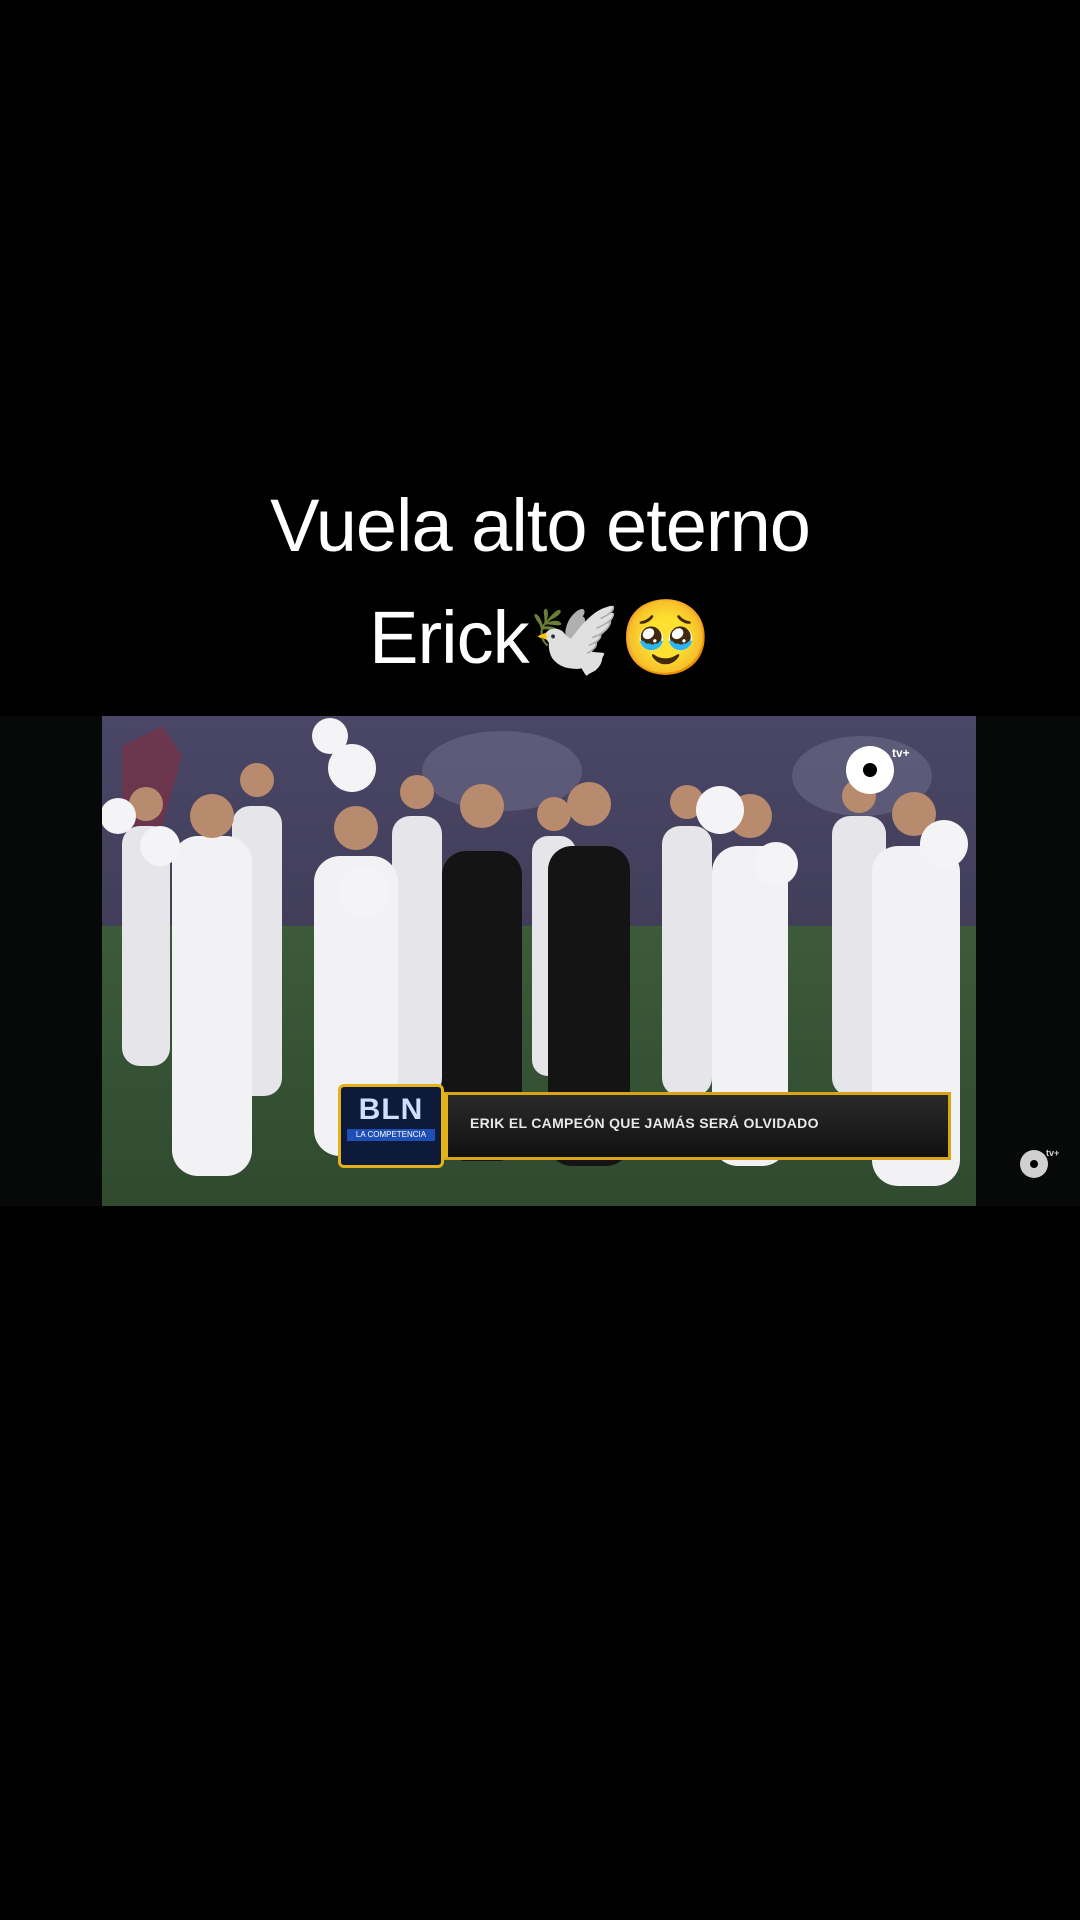 Image resolution: width=1080 pixels, height=1920 pixels. I want to click on watermark-suffix: tv+, so click(1053, 1153).